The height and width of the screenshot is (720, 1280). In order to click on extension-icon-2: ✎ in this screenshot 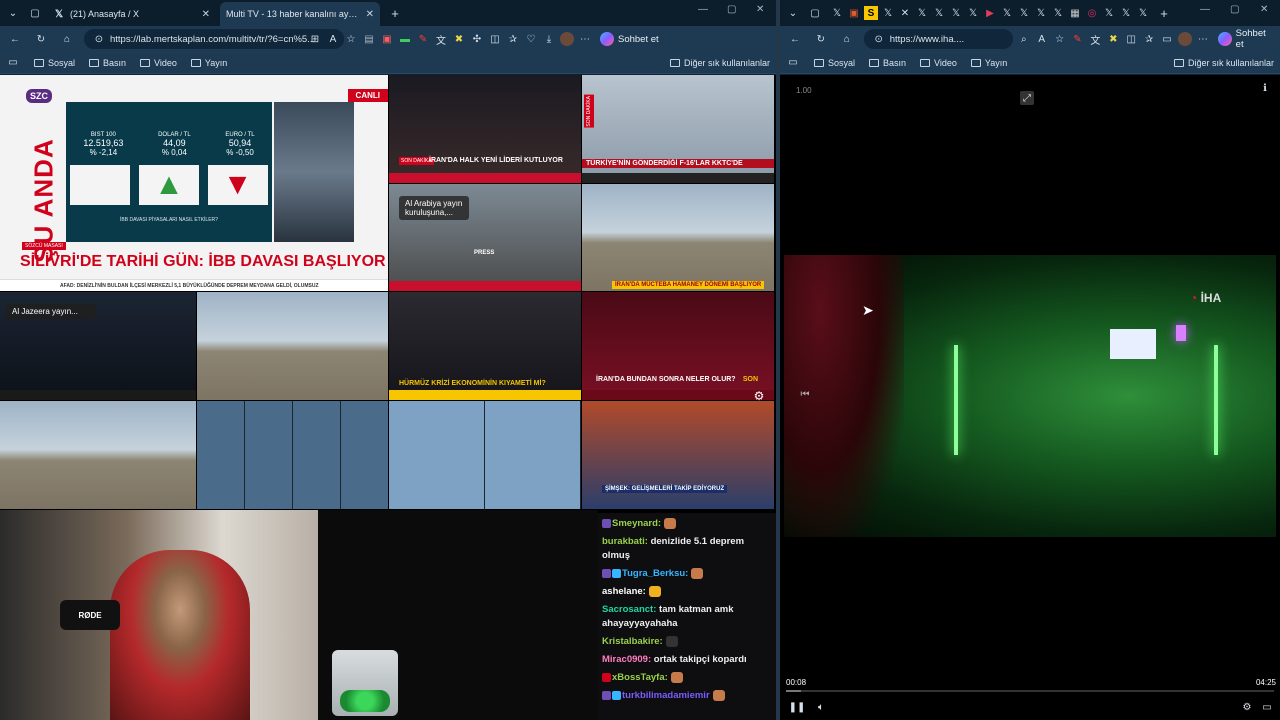, I will do `click(1078, 39)`.